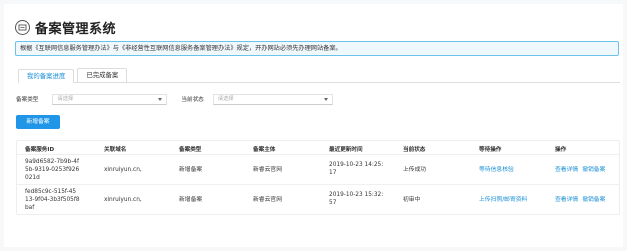  I want to click on filing-id: fed85c9c-515f-45 13-9f04-3b3f505f8 baf, so click(52, 200).